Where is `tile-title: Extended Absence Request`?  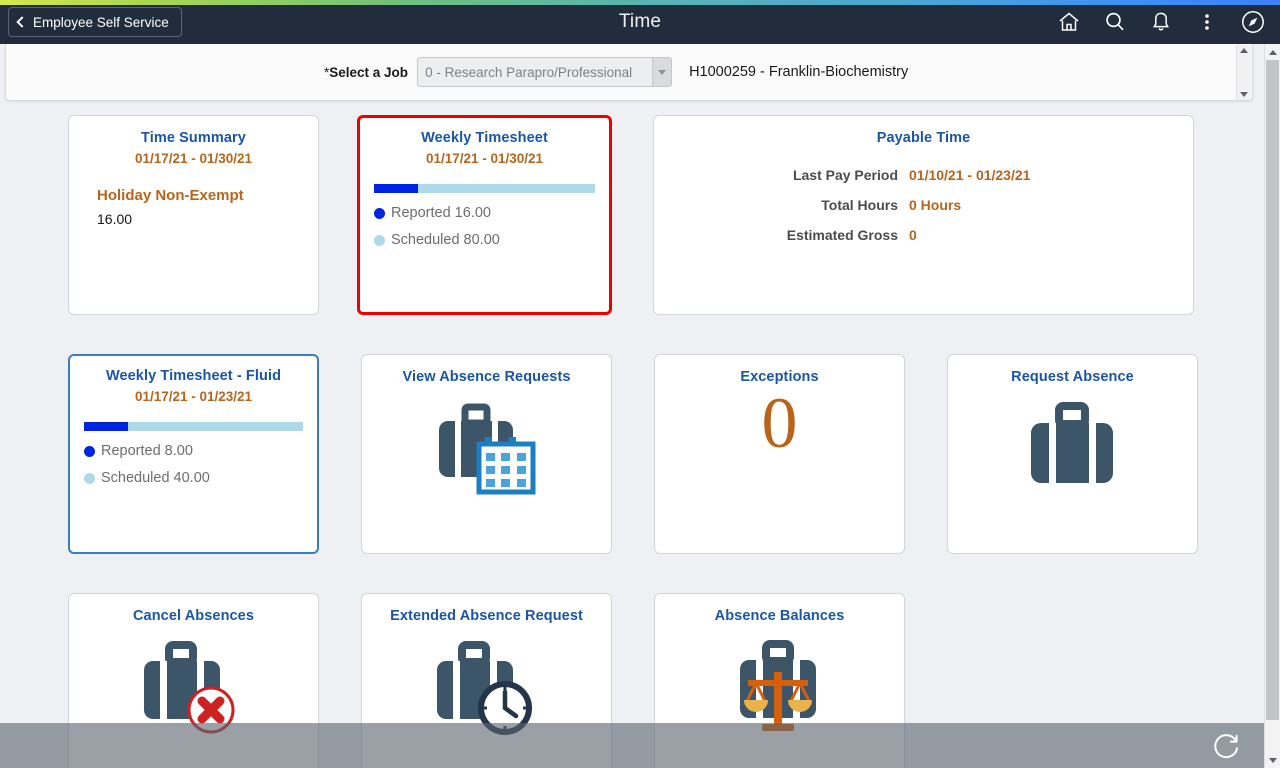
tile-title: Extended Absence Request is located at coordinates (486, 616).